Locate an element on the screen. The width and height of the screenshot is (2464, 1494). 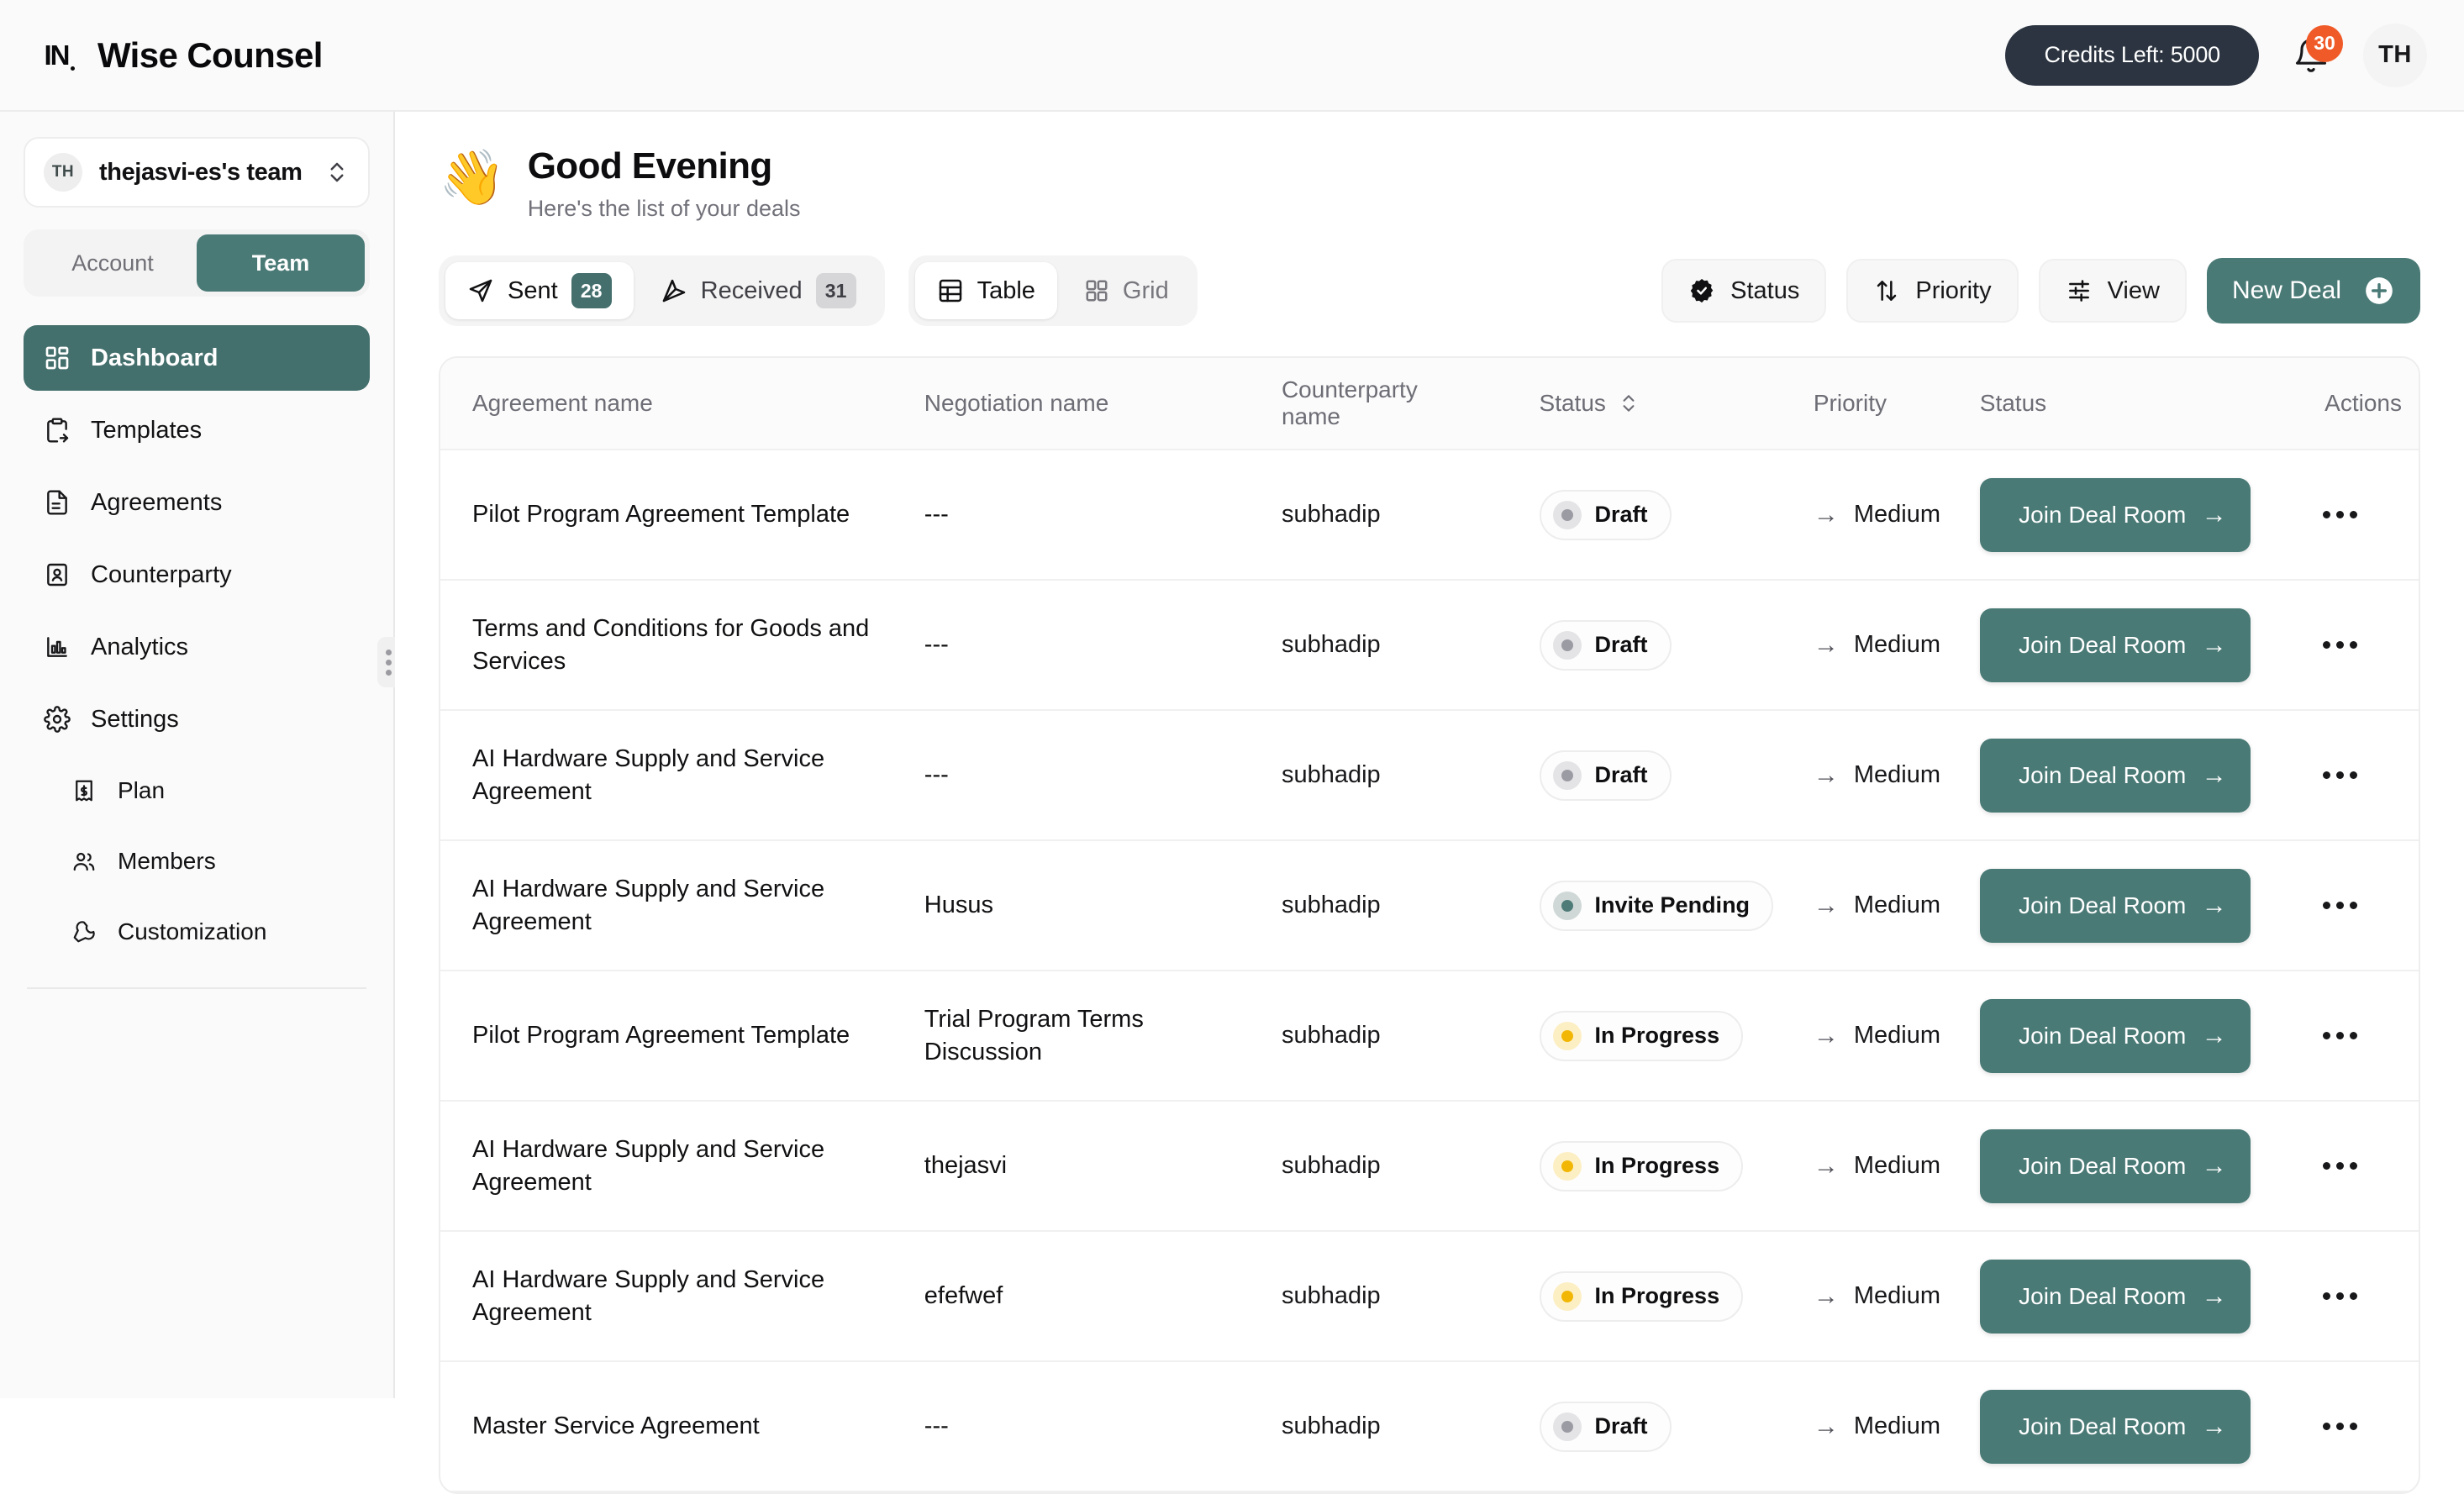
priority-filter-button: Priority is located at coordinates (1932, 291).